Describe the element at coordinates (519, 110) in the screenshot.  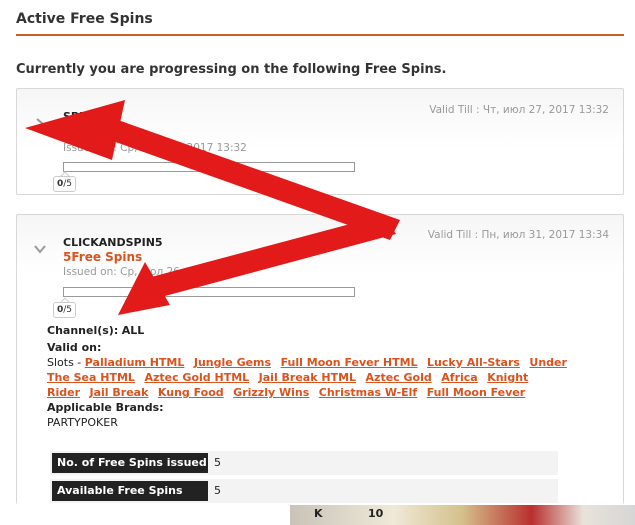
I see `valid-till: Valid Till : Чт, июл 27, 2017 13:32` at that location.